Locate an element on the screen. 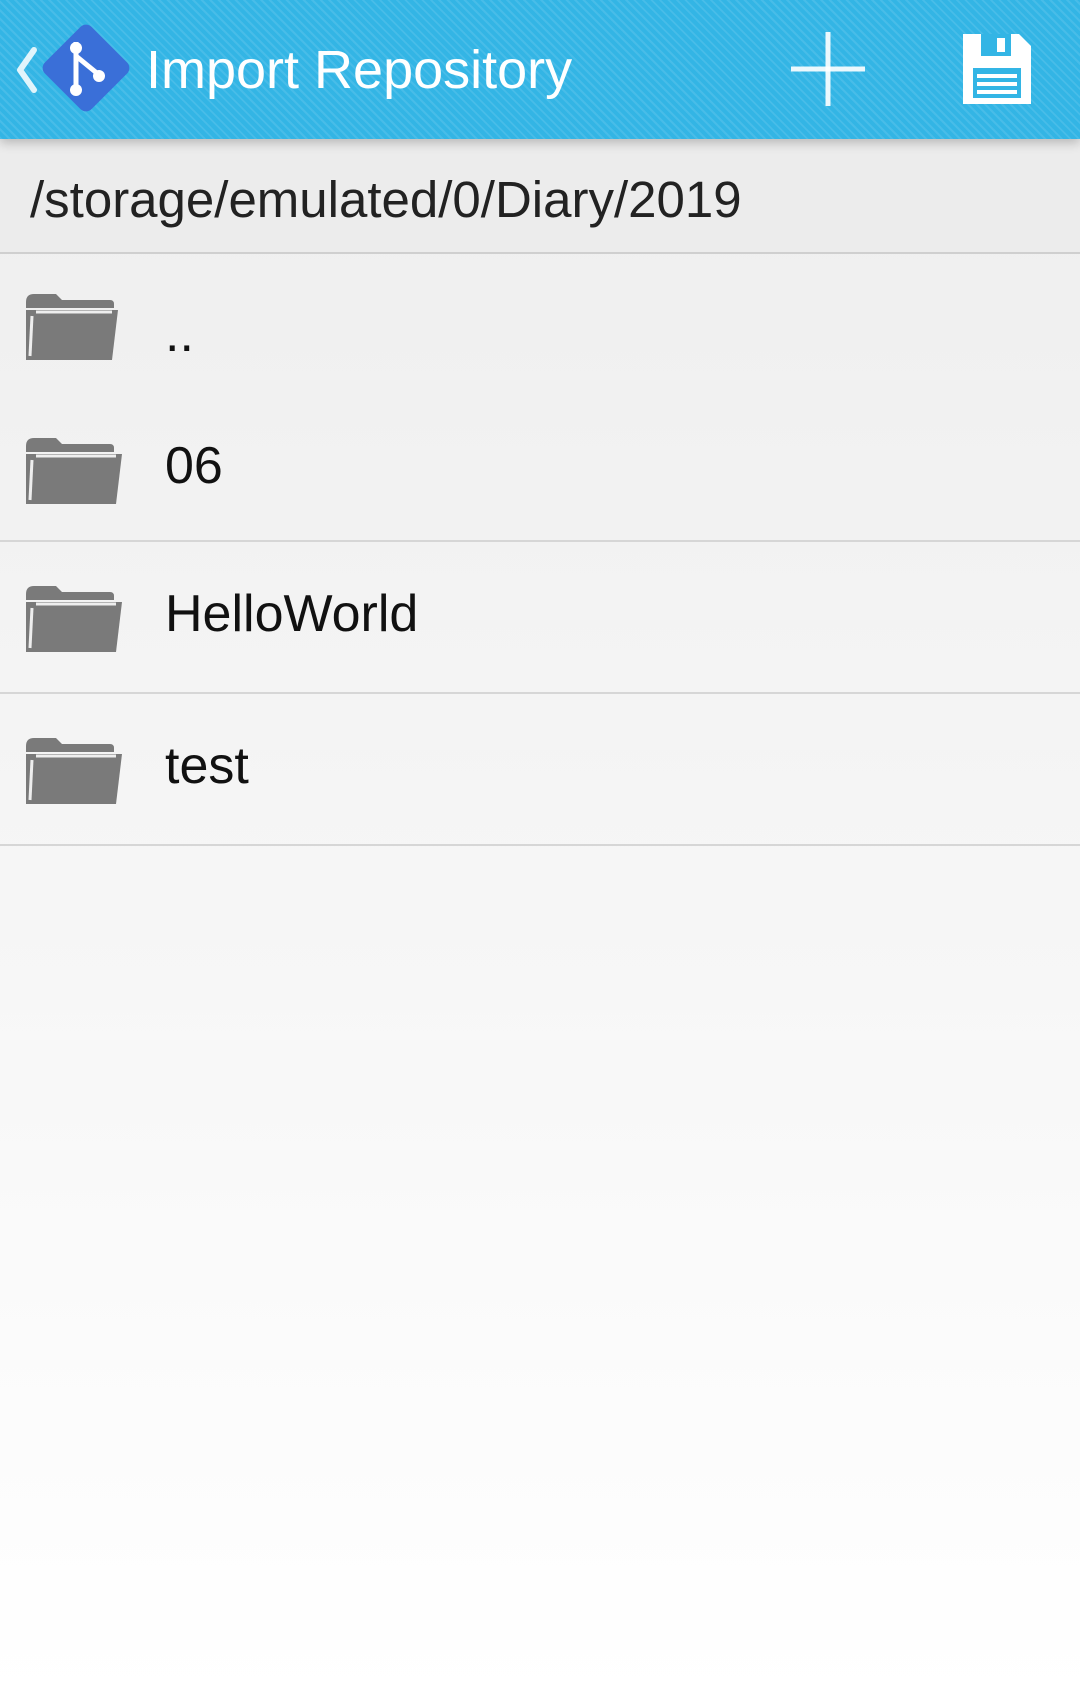  git-logo-icon is located at coordinates (86, 68).